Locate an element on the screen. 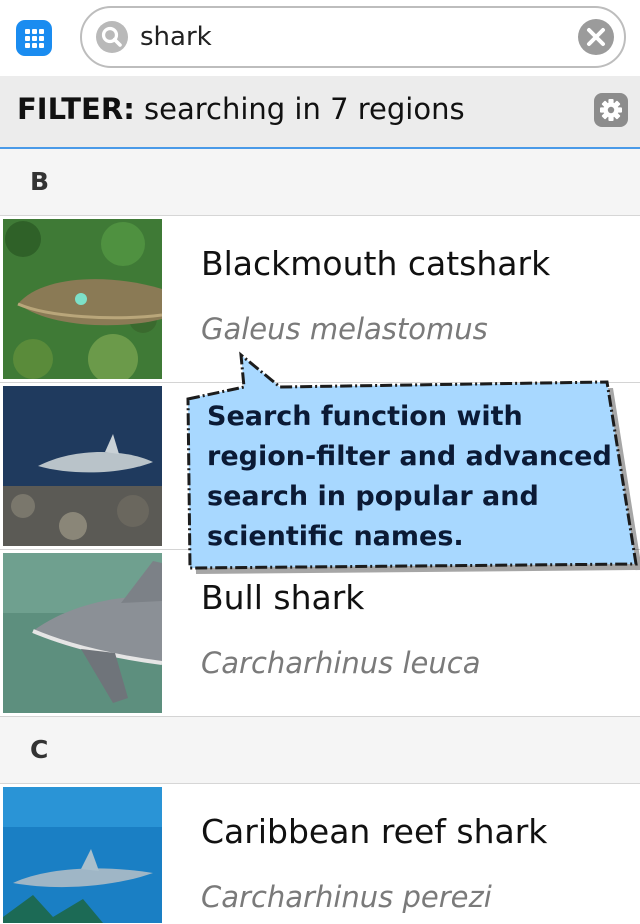 The image size is (640, 924). gear-icon is located at coordinates (611, 110).